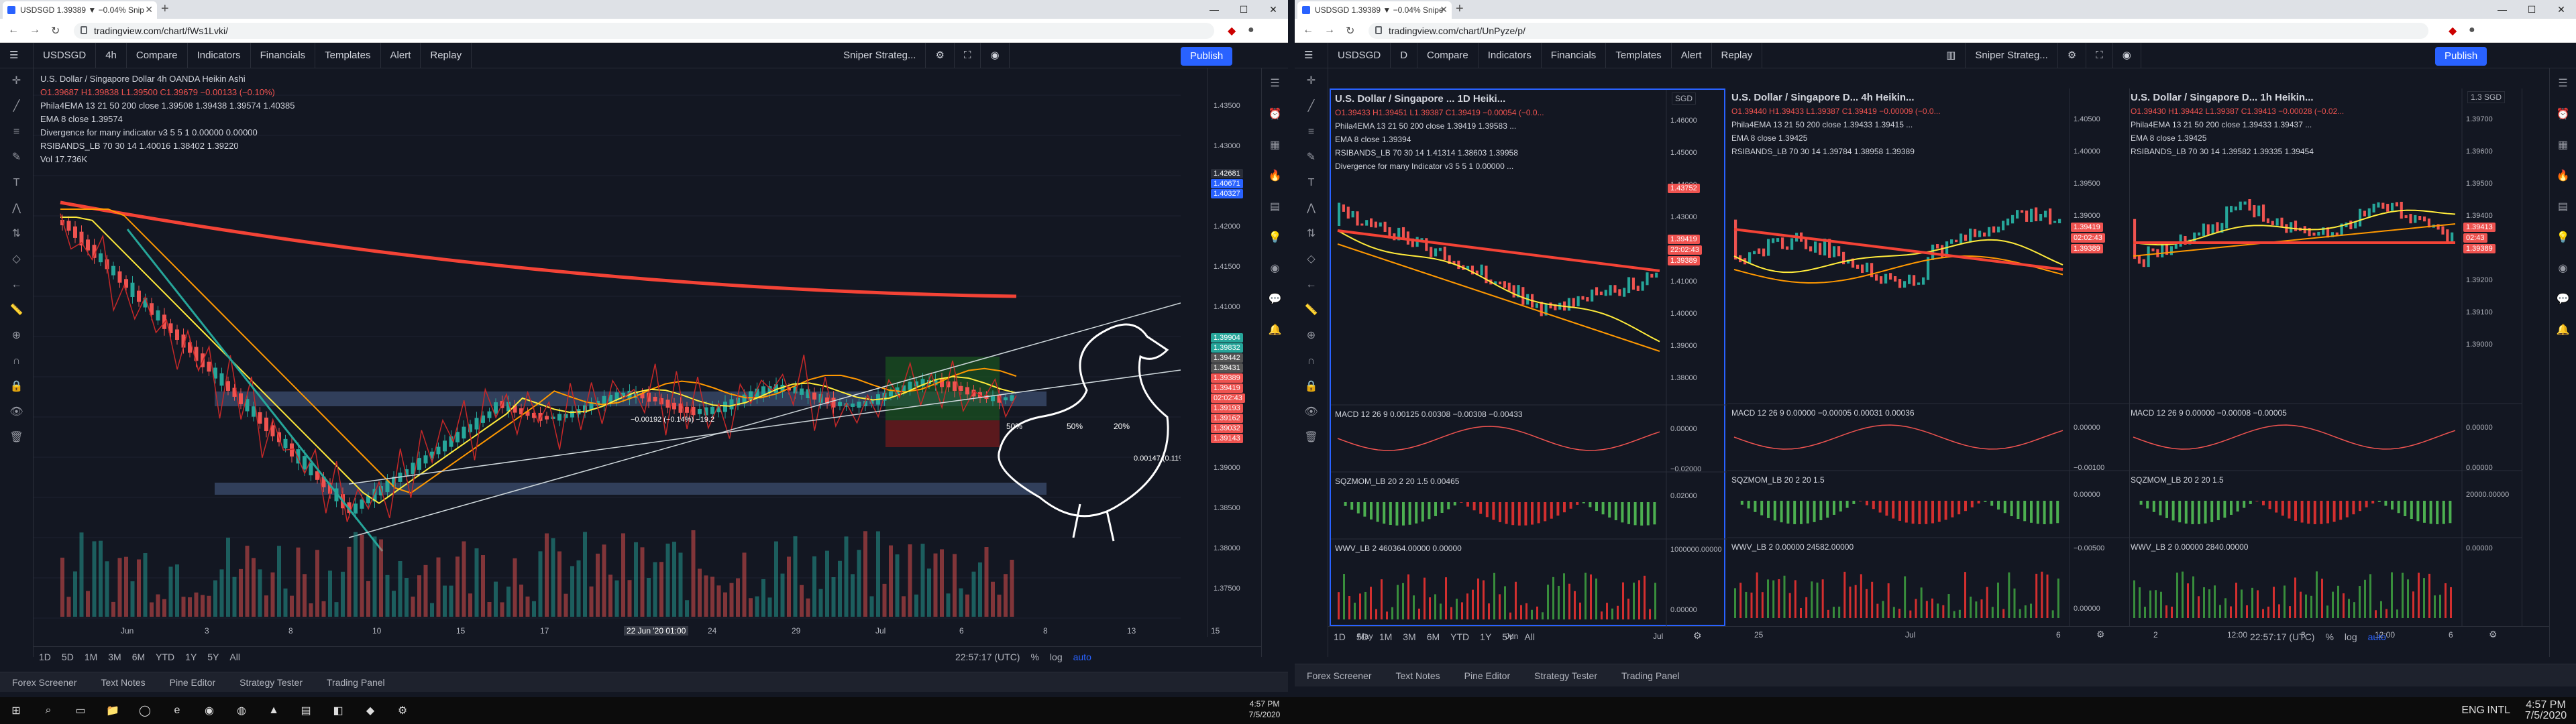  What do you see at coordinates (644, 31) in the screenshot?
I see `url-field: tradingview.com/chart/fWs1Lvki/` at bounding box center [644, 31].